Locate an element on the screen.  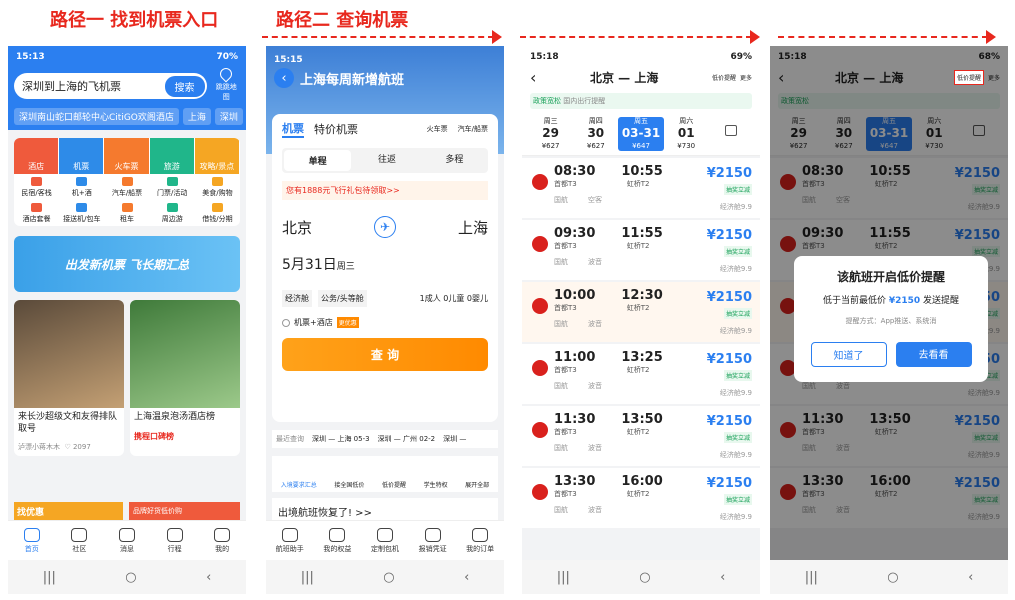
chip-shenzhen: 深圳 is located at coordinates (228, 116).